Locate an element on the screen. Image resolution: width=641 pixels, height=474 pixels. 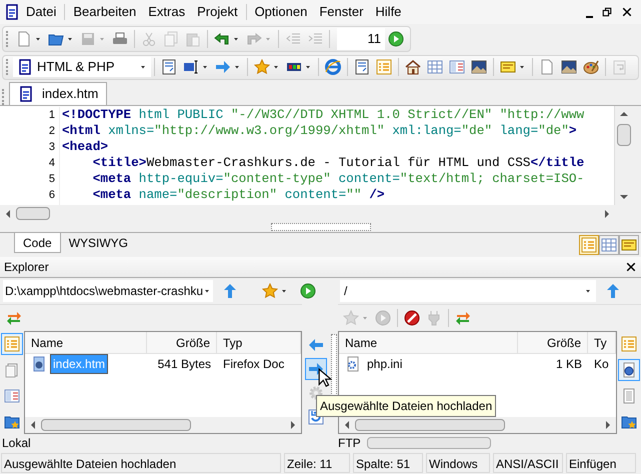
form-icon is located at coordinates (362, 67).